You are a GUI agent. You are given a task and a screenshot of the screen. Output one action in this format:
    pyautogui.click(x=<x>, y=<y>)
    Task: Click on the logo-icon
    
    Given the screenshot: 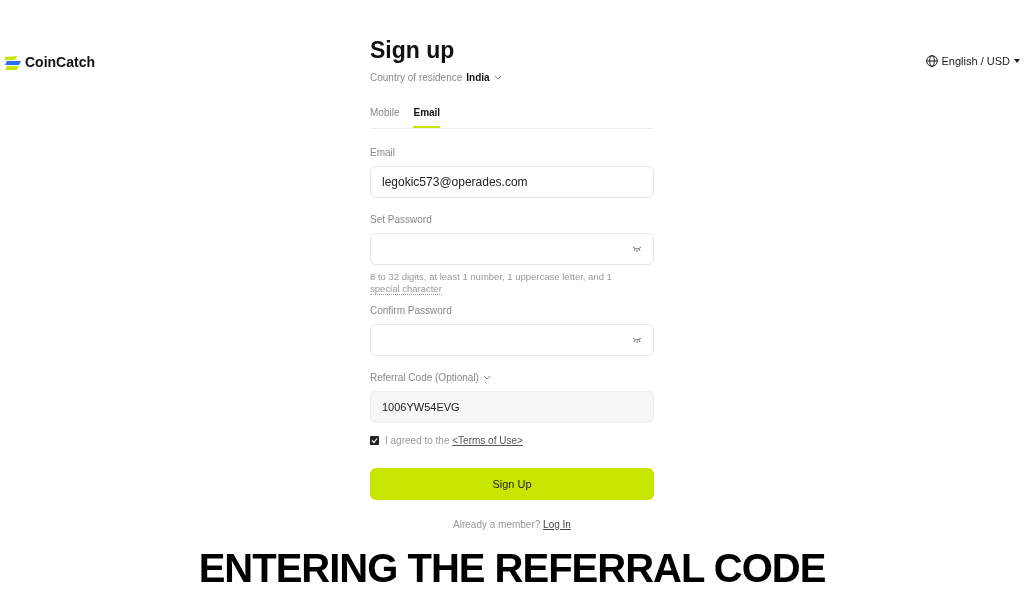 What is the action you would take?
    pyautogui.click(x=13, y=62)
    